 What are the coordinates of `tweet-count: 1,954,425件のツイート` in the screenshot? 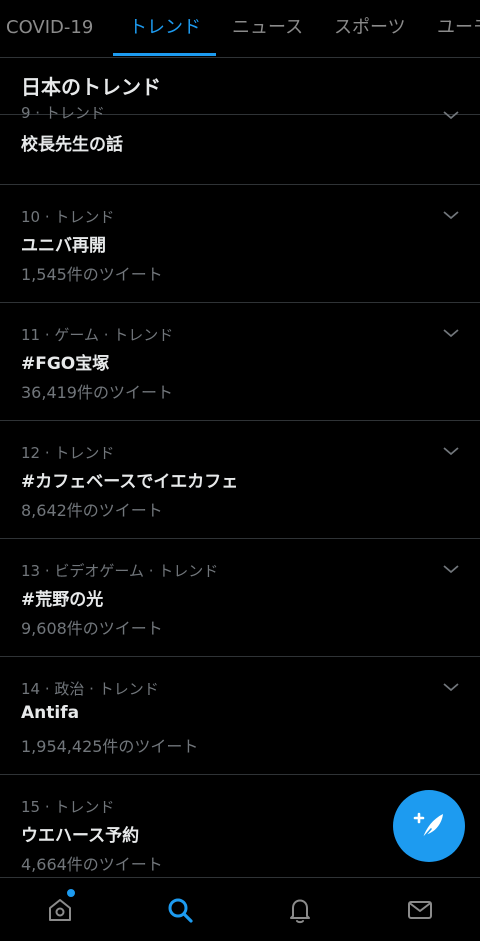 It's located at (110, 746).